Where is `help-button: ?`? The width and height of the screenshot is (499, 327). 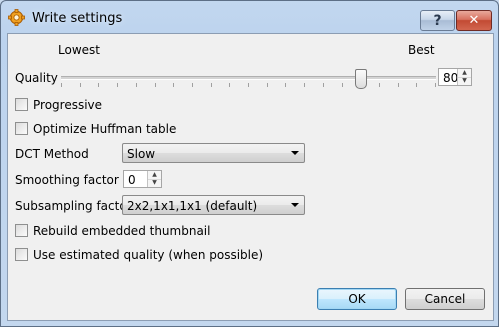 help-button: ? is located at coordinates (437, 20).